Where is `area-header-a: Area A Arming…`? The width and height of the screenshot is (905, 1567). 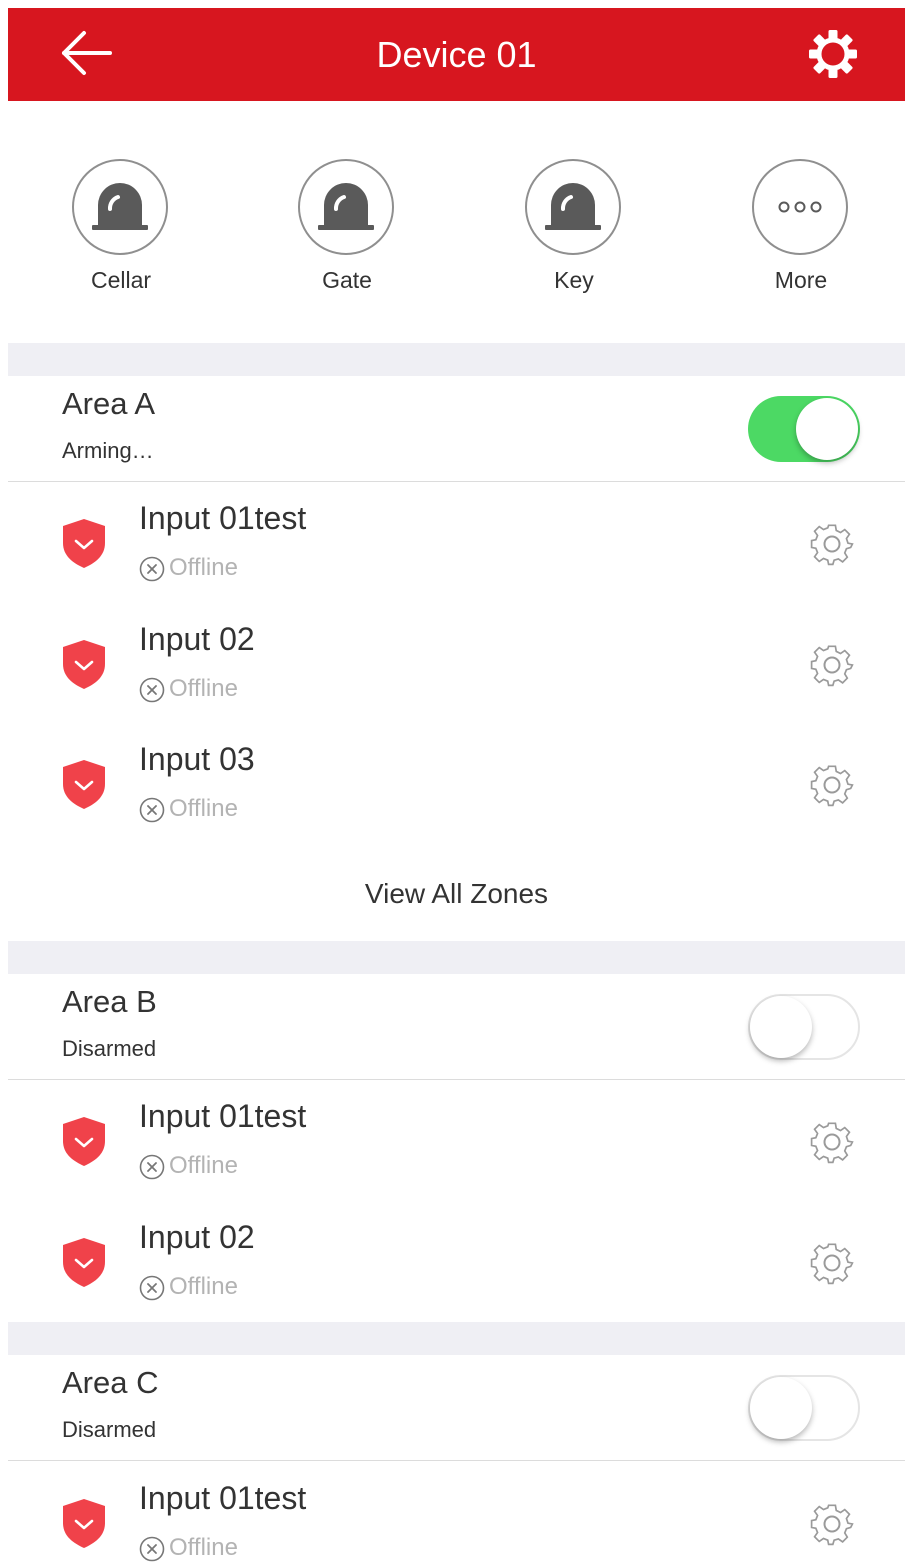
area-header-a: Area A Arming… is located at coordinates (456, 429).